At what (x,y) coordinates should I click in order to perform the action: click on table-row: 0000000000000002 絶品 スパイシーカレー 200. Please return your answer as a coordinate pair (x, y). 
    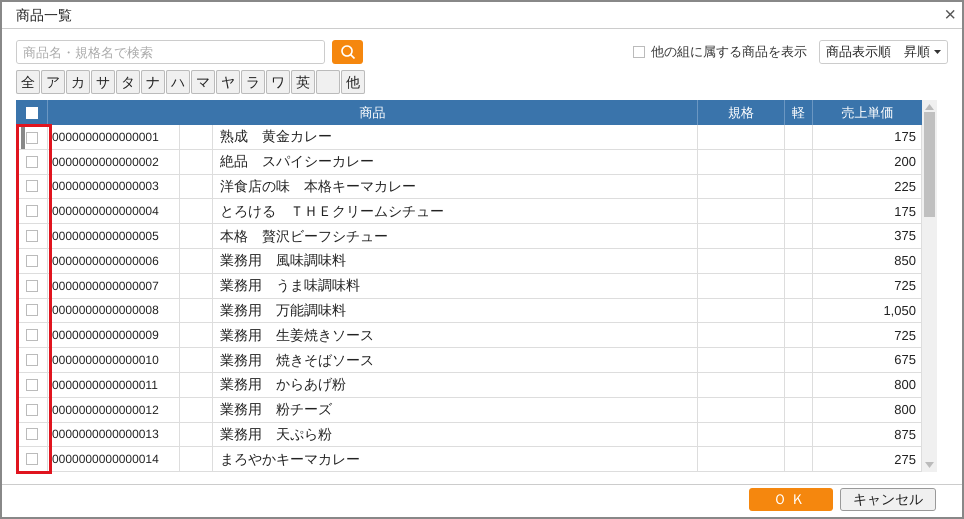
    Looking at the image, I should click on (469, 162).